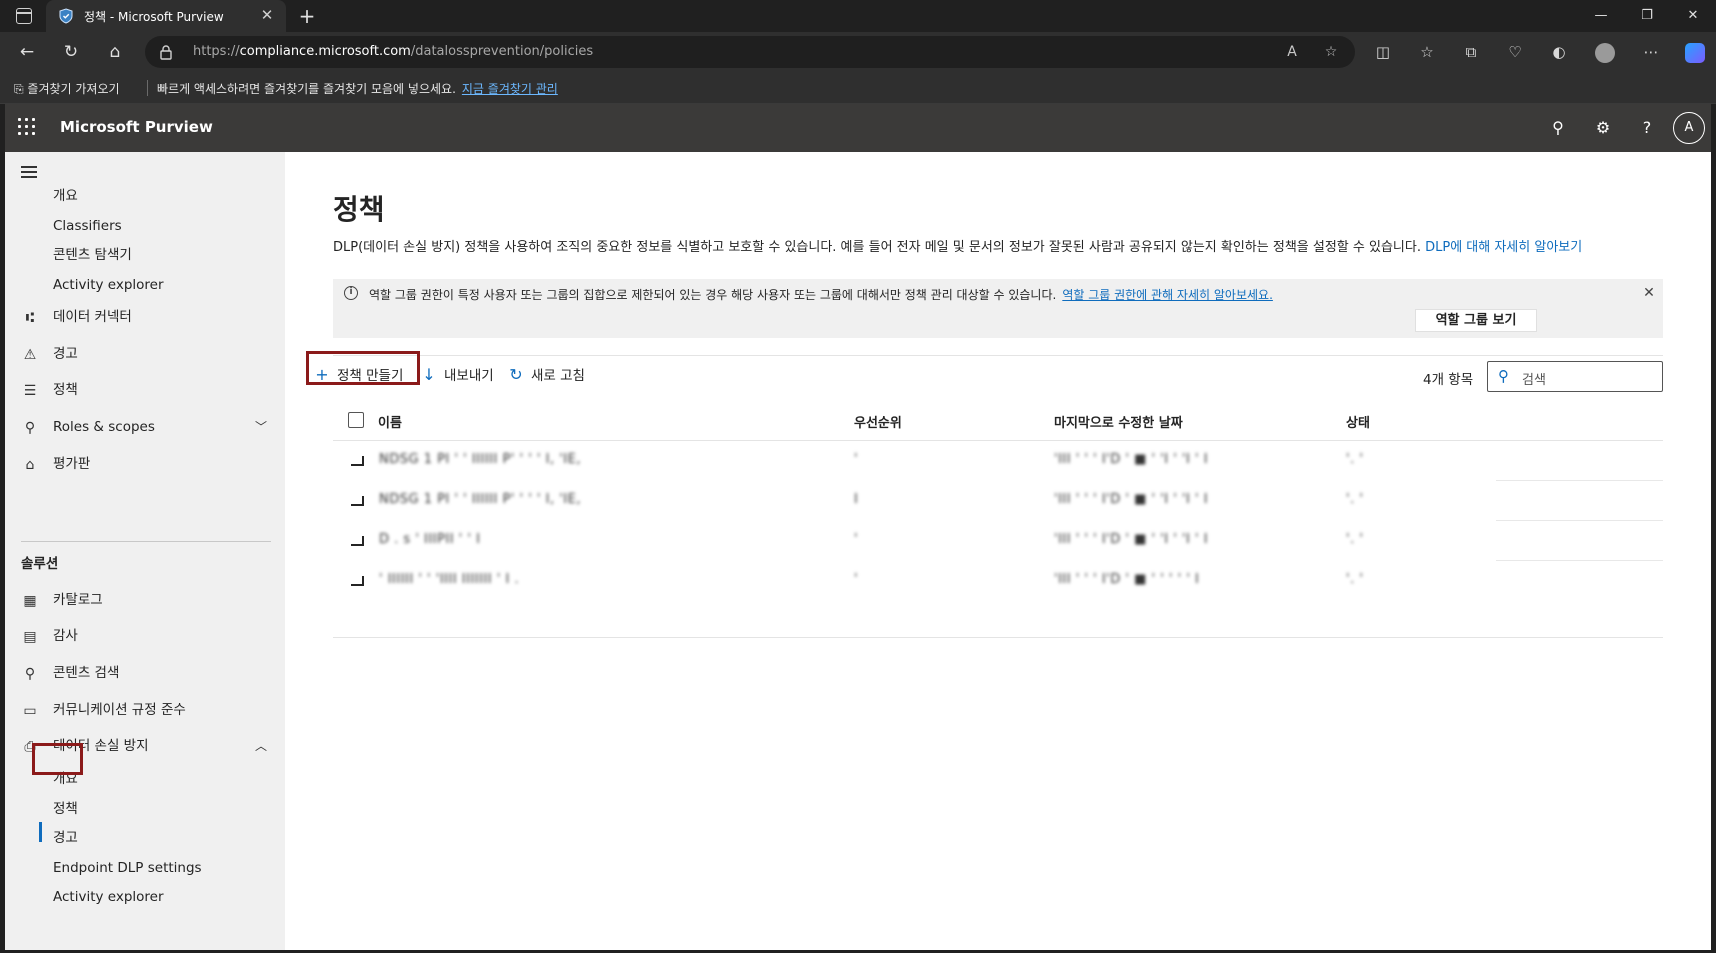 Image resolution: width=1716 pixels, height=953 pixels. Describe the element at coordinates (1649, 293) in the screenshot. I see `dismiss-icon: ✕` at that location.